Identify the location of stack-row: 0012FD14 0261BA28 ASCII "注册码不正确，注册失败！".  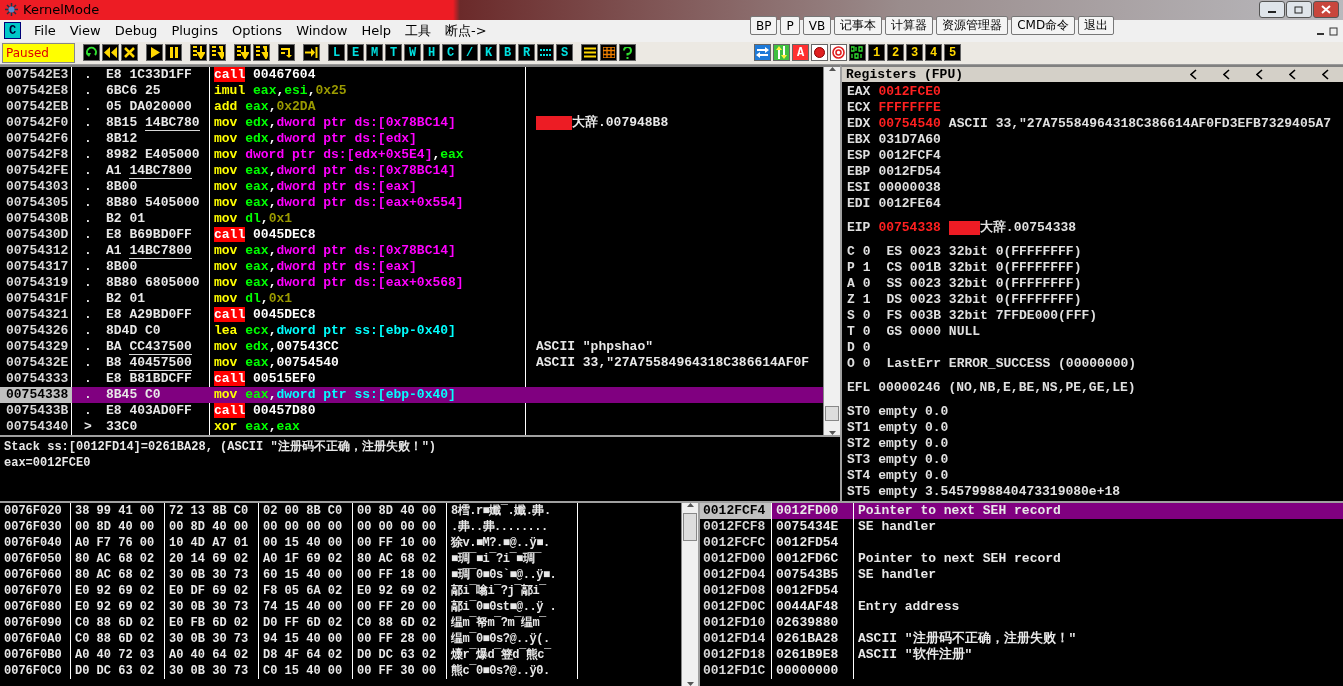
(1021, 638).